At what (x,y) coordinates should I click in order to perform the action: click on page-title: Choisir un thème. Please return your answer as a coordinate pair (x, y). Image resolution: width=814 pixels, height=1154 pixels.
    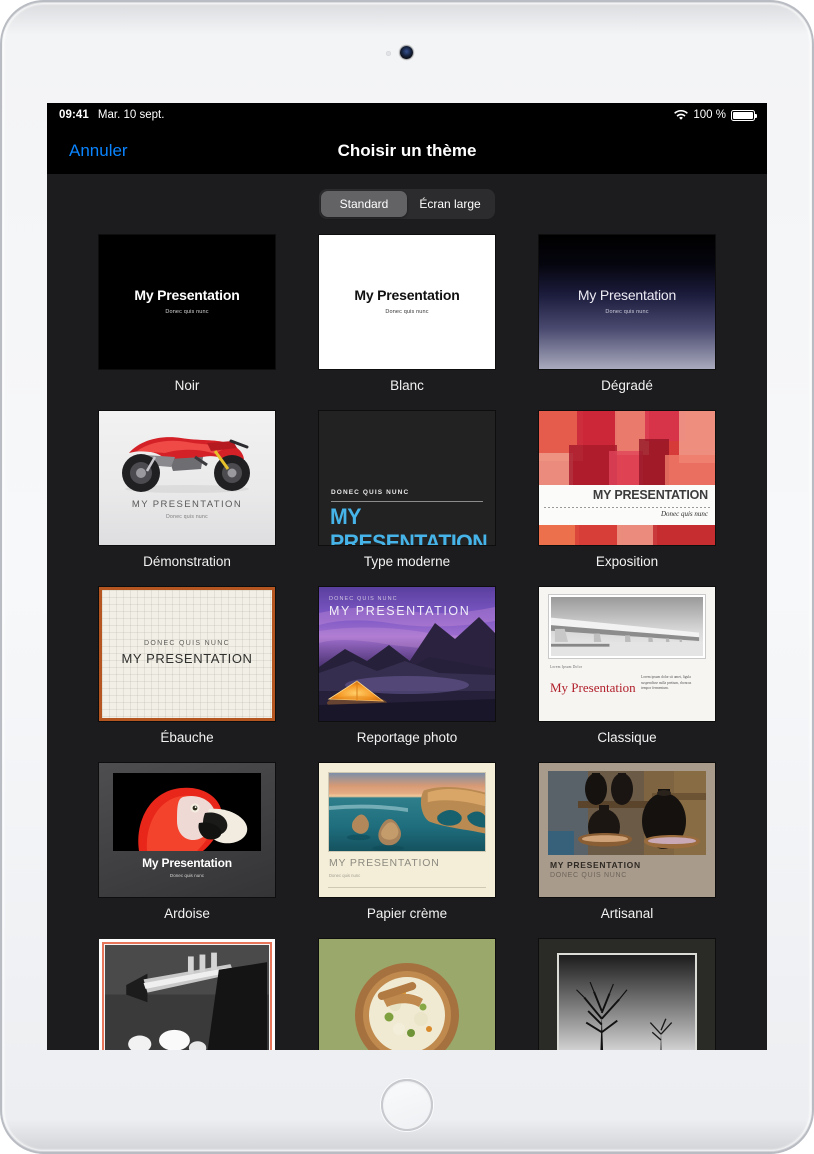
    Looking at the image, I should click on (407, 150).